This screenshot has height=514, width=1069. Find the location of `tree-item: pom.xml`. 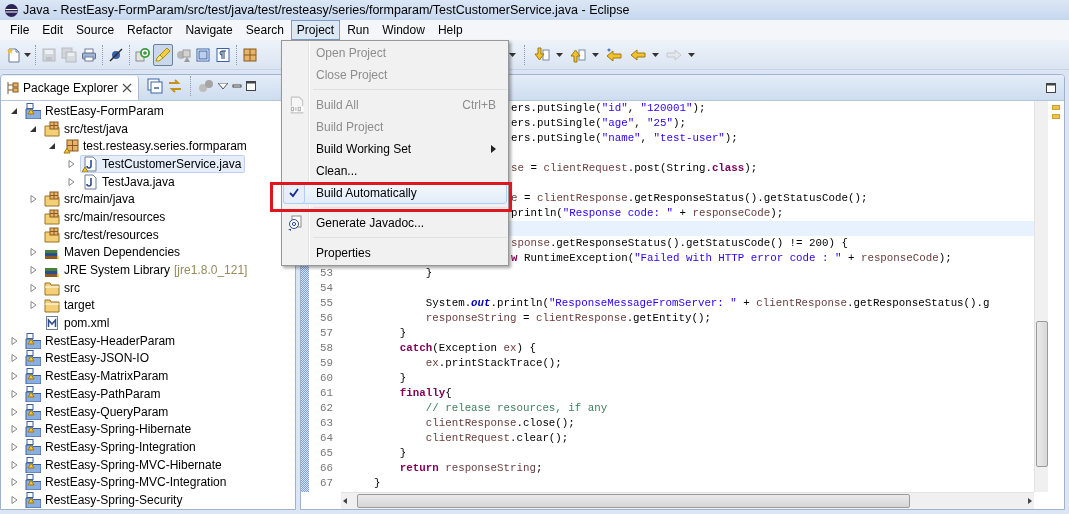

tree-item: pom.xml is located at coordinates (78, 323).